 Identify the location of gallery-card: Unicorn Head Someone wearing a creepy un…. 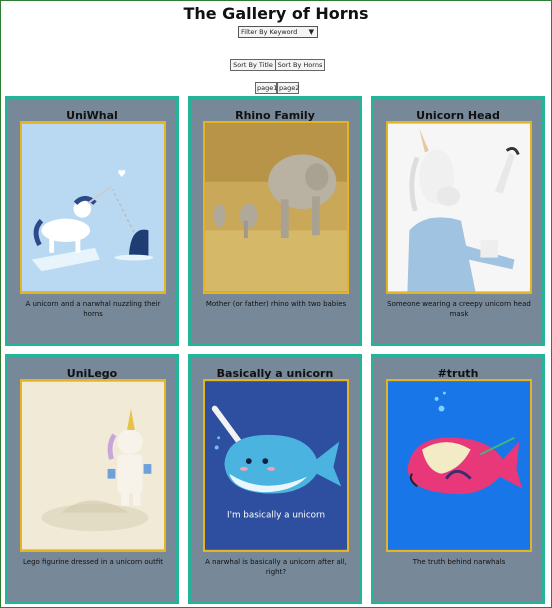
(458, 221).